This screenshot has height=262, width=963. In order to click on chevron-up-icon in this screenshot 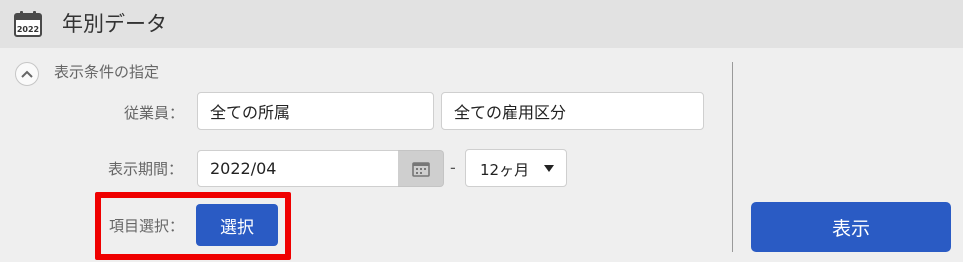, I will do `click(27, 74)`.